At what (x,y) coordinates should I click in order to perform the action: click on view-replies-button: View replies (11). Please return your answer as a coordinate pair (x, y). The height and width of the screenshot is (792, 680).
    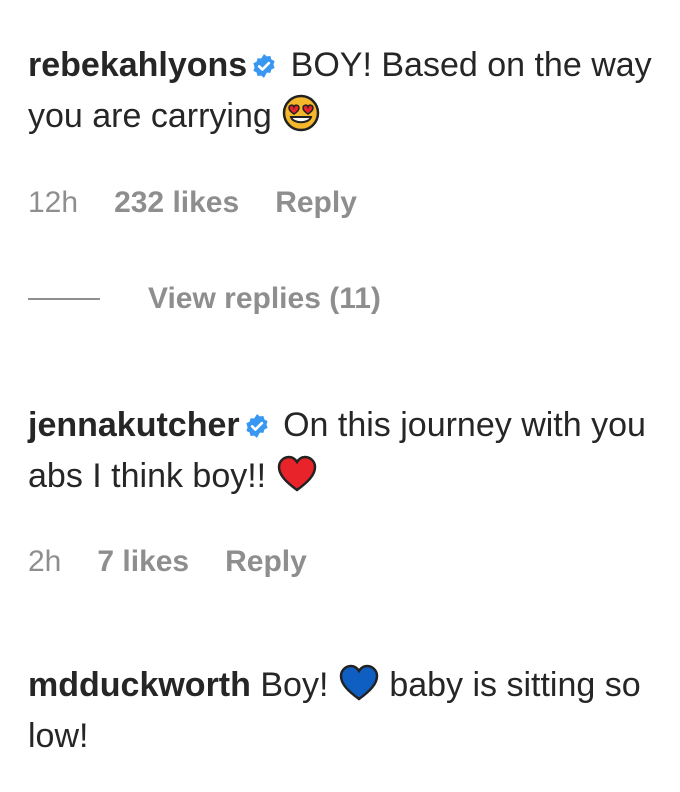
    Looking at the image, I should click on (204, 299).